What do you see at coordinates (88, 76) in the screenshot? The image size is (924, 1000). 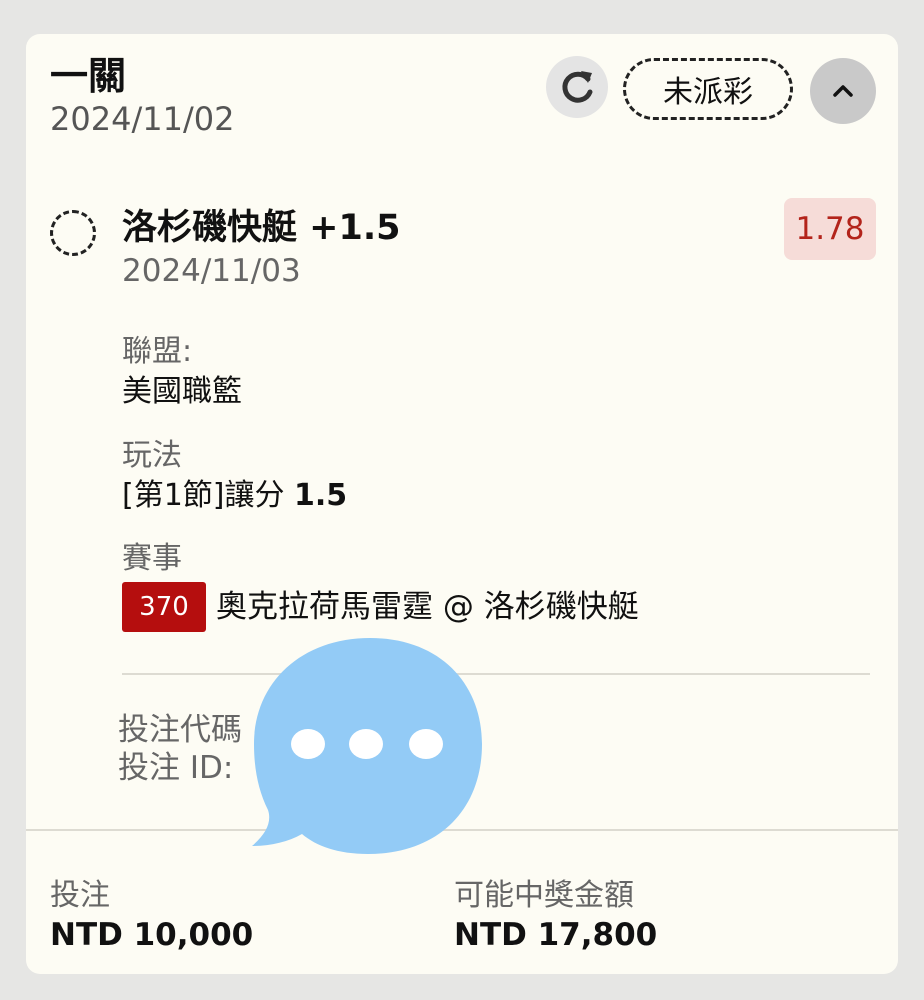 I see `bet-type-title: 一關` at bounding box center [88, 76].